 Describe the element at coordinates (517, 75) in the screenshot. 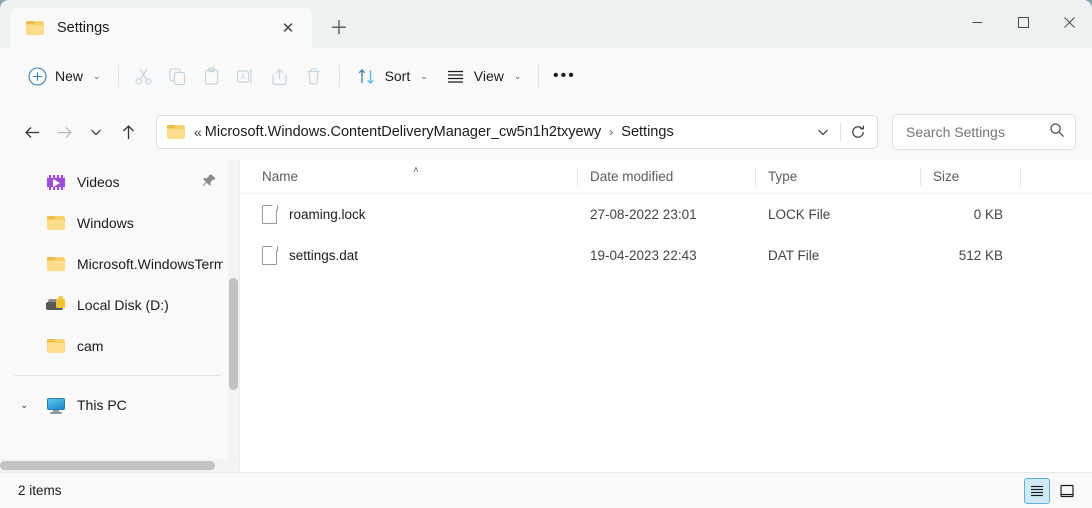

I see `chevron-down-icon-view: ⌄` at that location.